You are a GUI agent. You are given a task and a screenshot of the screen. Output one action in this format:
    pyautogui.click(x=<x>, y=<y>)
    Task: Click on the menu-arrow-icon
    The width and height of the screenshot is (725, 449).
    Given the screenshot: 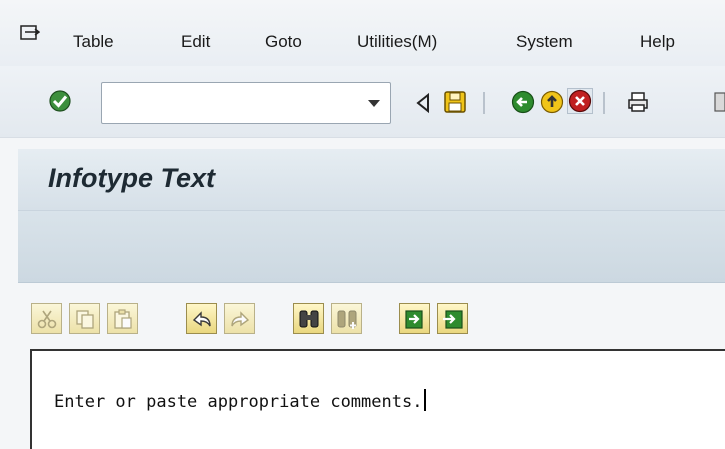 What is the action you would take?
    pyautogui.click(x=30, y=33)
    